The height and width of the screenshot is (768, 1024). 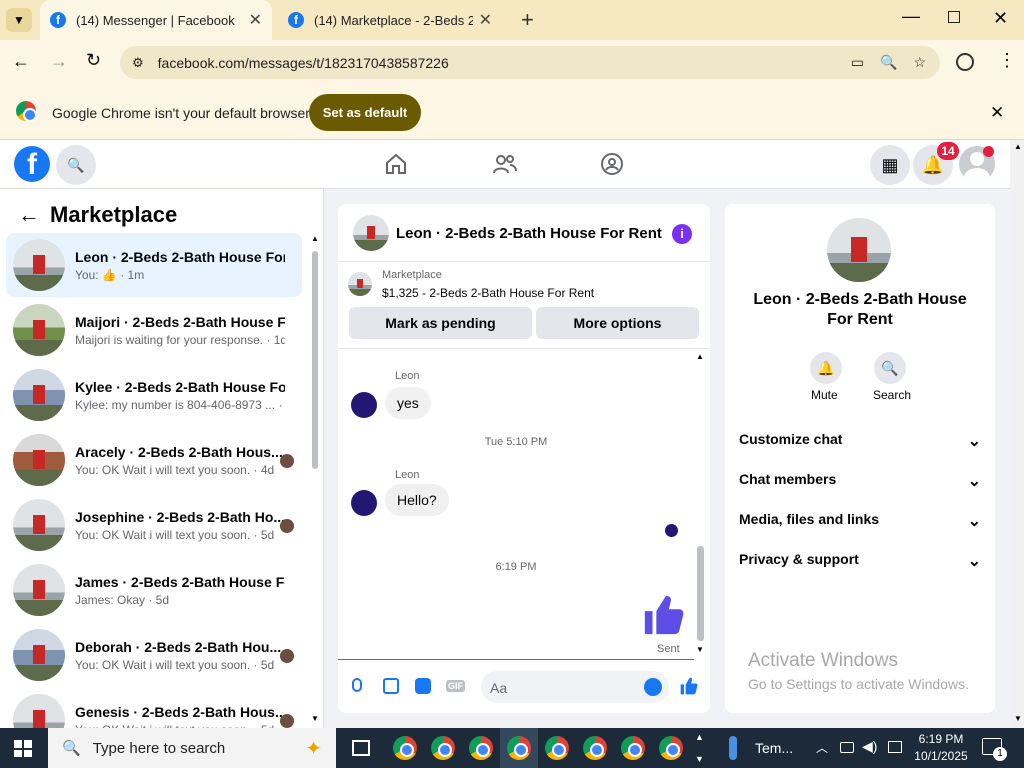 I want to click on photo-icon, so click(x=391, y=686).